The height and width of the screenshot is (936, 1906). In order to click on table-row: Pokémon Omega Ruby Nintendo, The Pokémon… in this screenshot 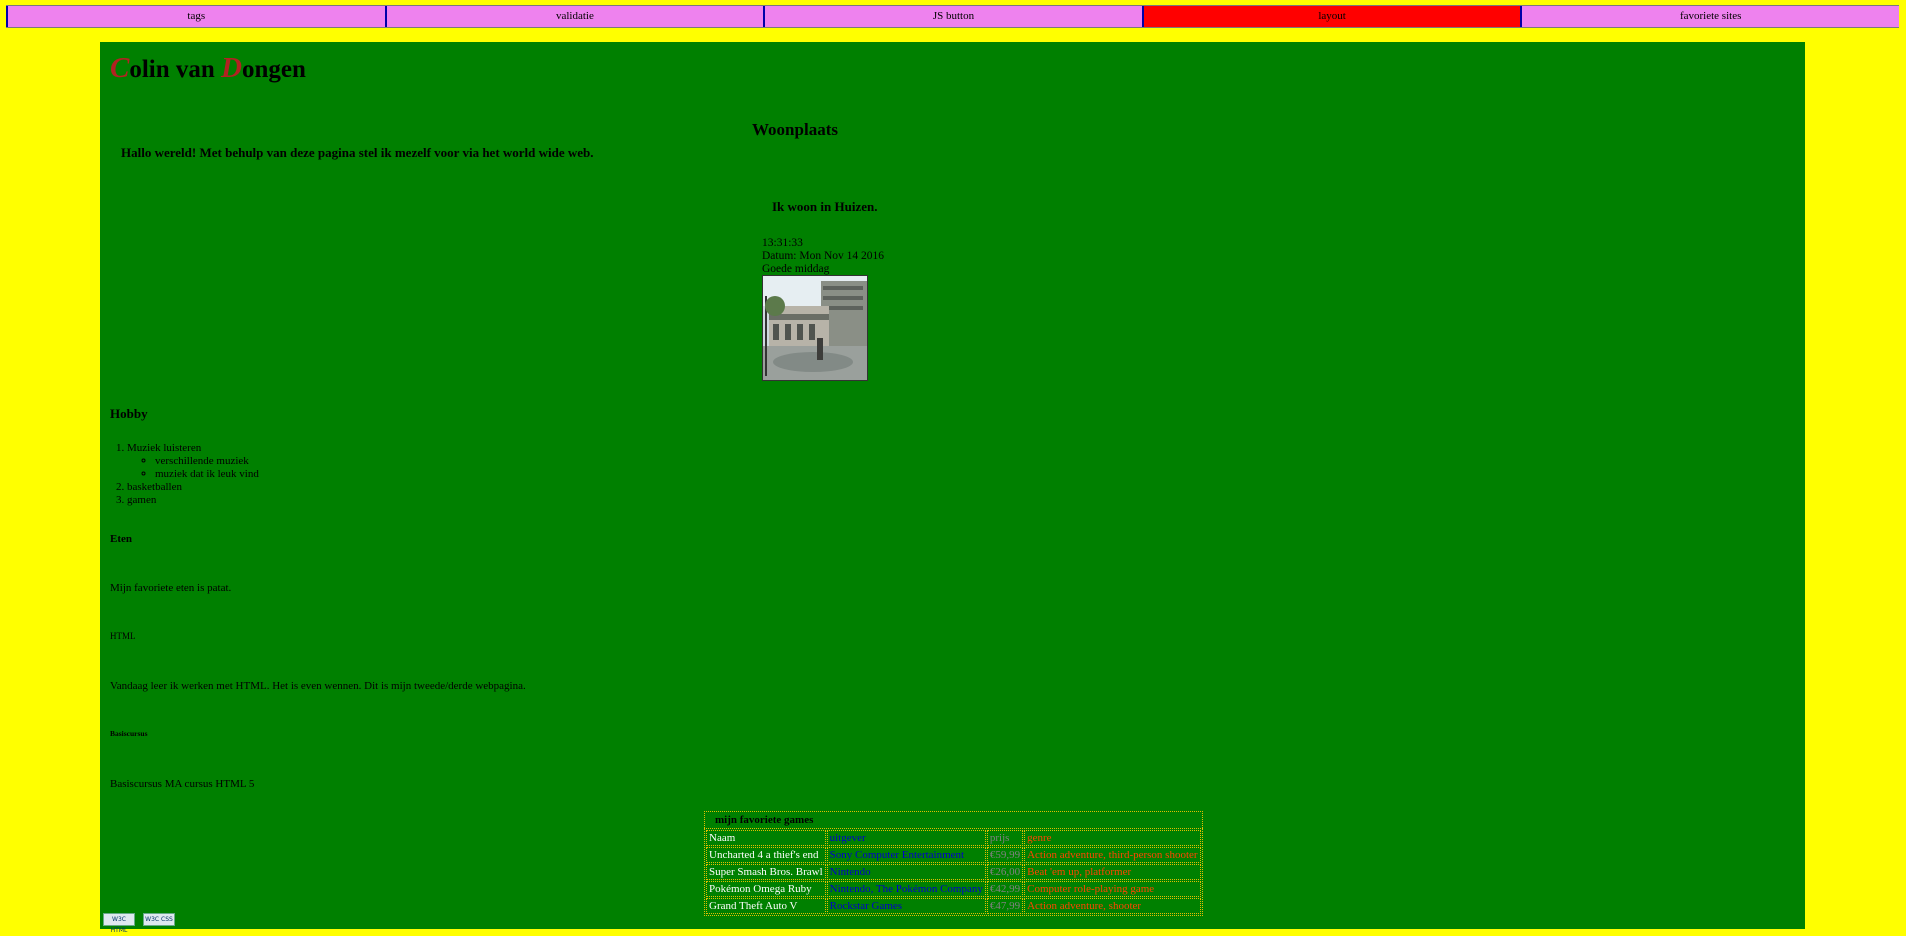, I will do `click(953, 889)`.